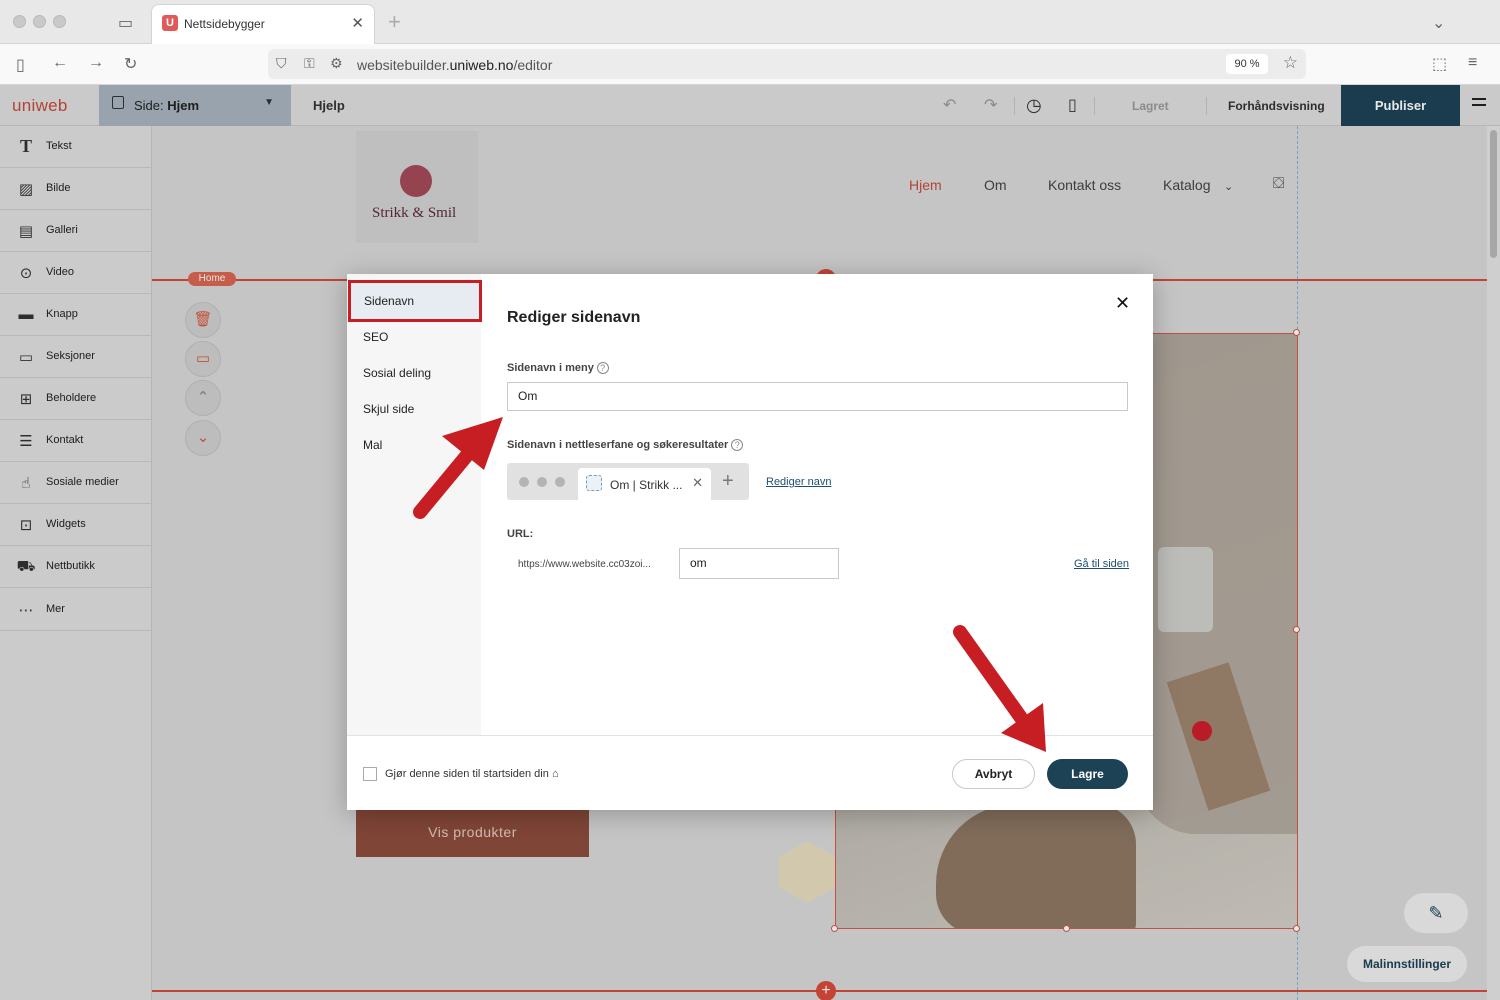 This screenshot has width=1500, height=1000. I want to click on forward-icon: →, so click(96, 63).